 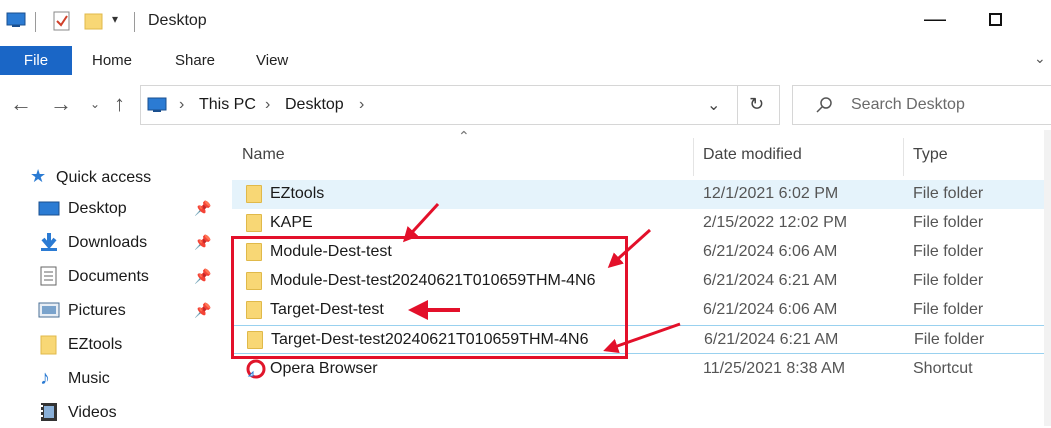 What do you see at coordinates (1047, 278) in the screenshot?
I see `scrollbar` at bounding box center [1047, 278].